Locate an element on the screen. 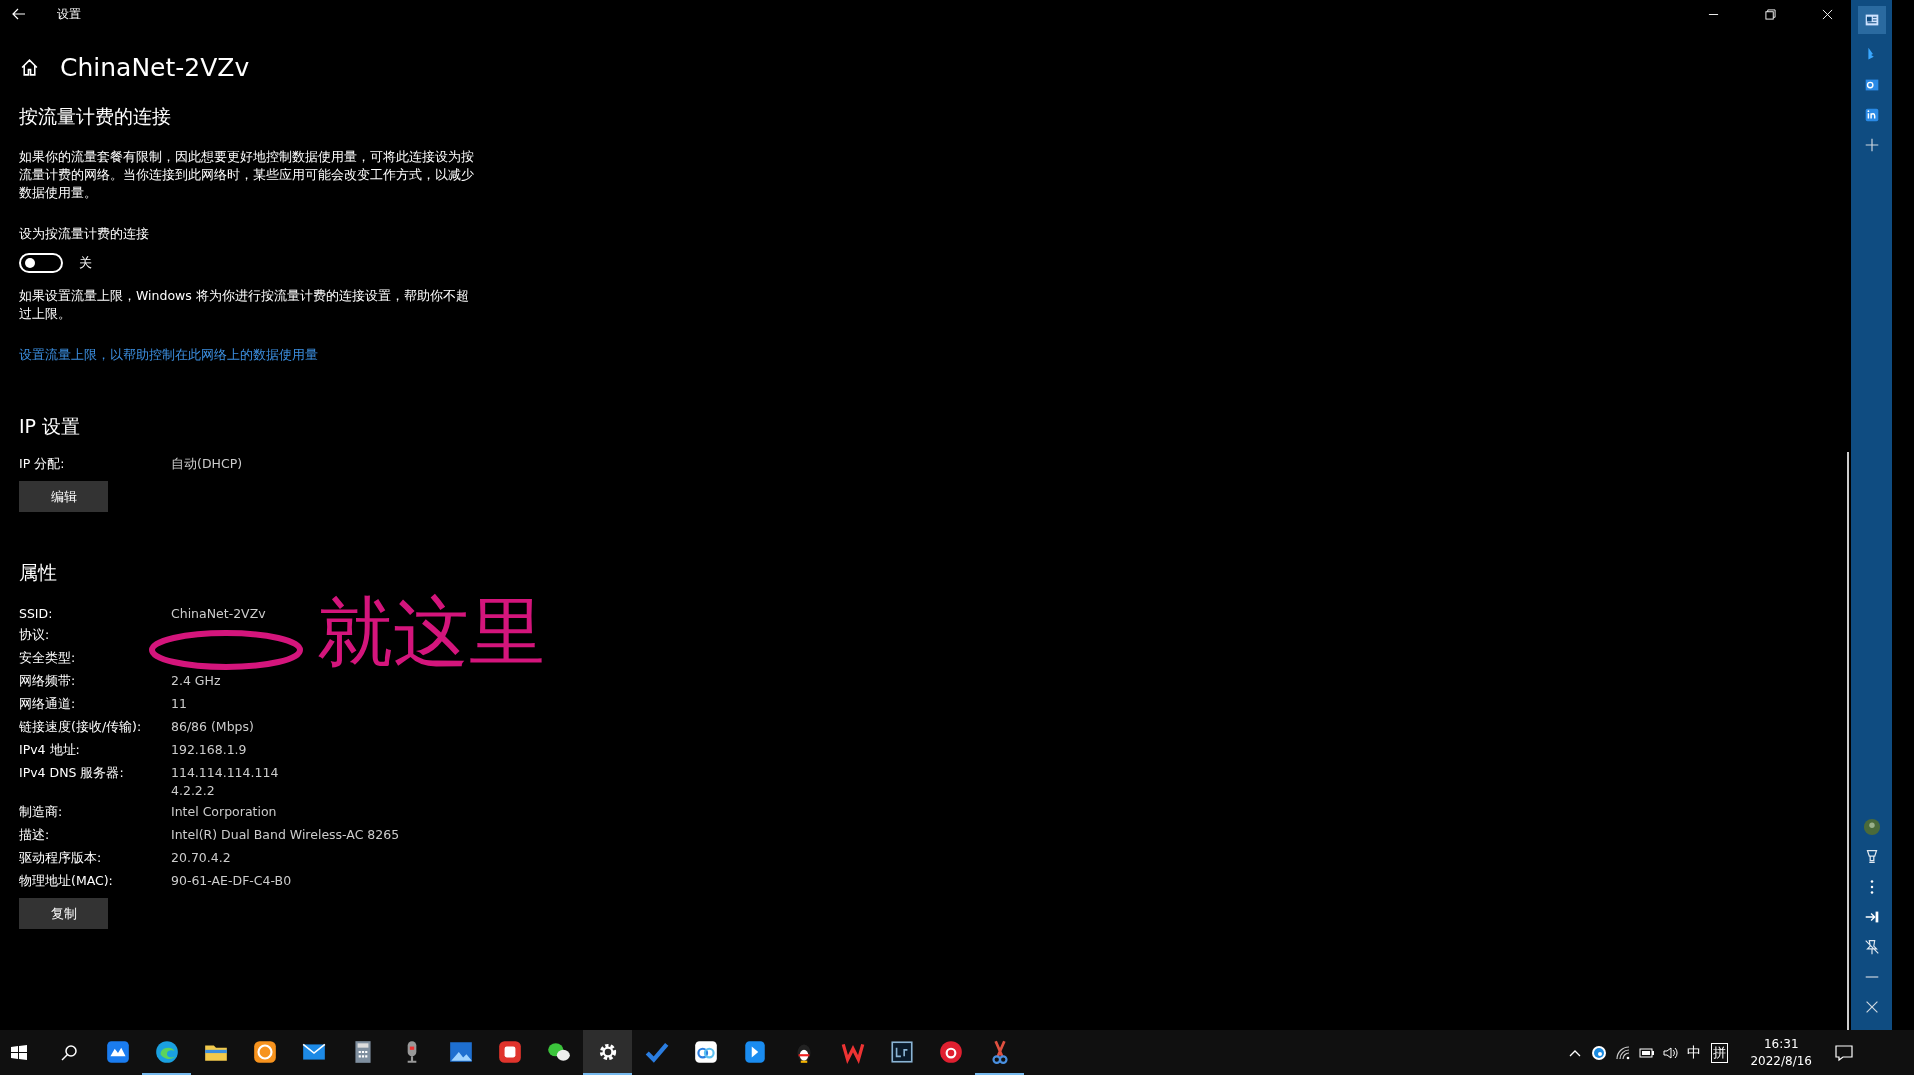 This screenshot has height=1075, width=1914. page-title: ChinaNet-2VZv is located at coordinates (155, 67).